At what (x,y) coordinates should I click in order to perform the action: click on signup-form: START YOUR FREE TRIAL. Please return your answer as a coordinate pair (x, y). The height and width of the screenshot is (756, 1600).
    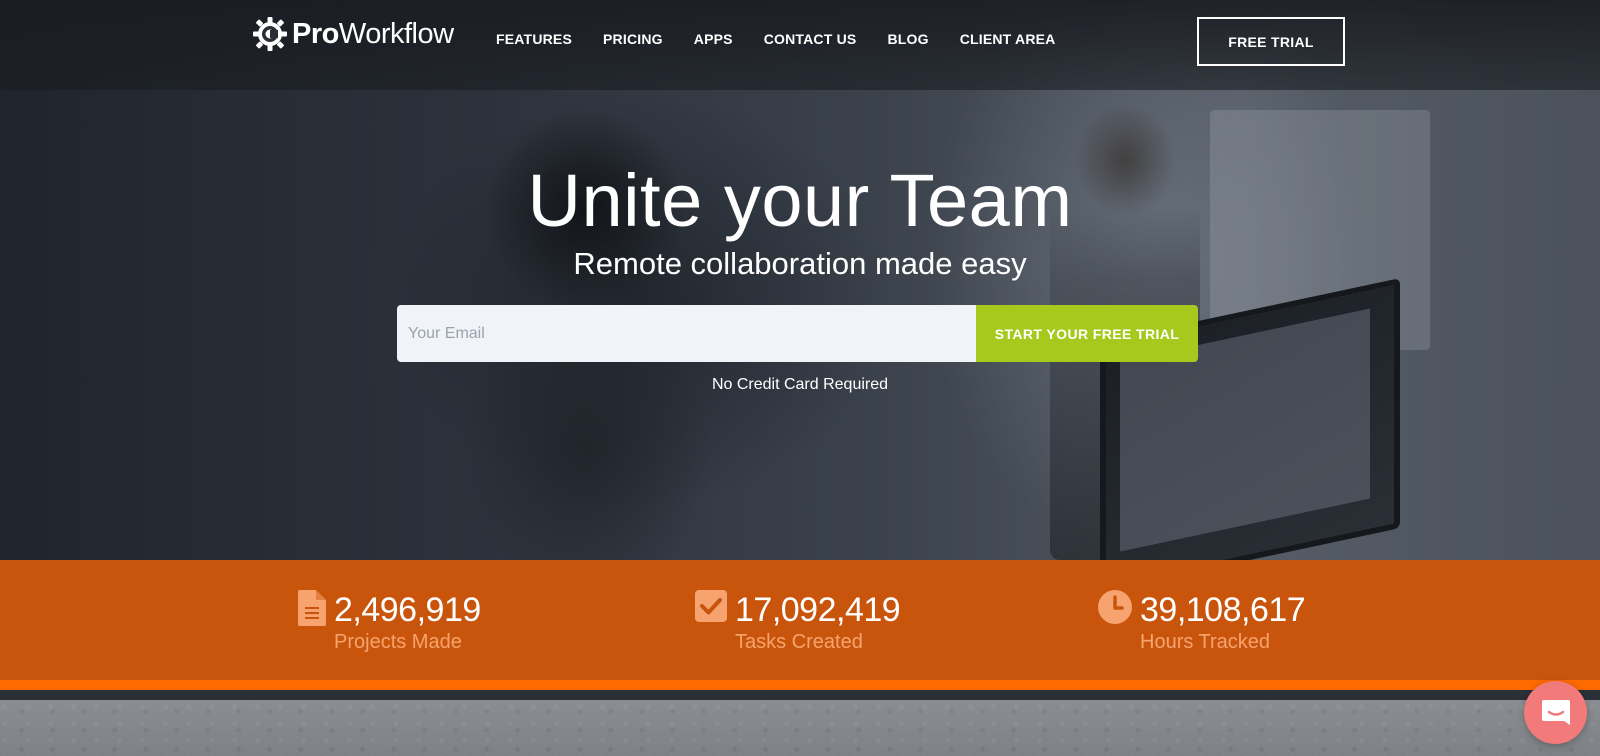
    Looking at the image, I should click on (797, 333).